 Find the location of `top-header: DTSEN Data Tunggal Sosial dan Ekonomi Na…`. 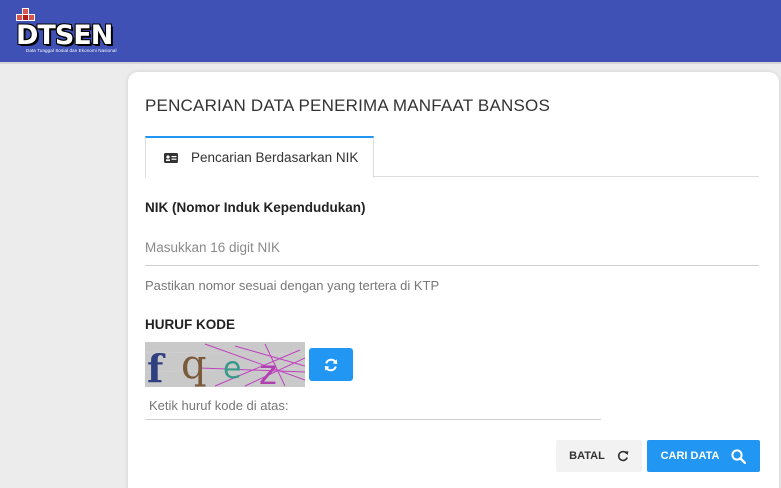

top-header: DTSEN Data Tunggal Sosial dan Ekonomi Na… is located at coordinates (390, 32).